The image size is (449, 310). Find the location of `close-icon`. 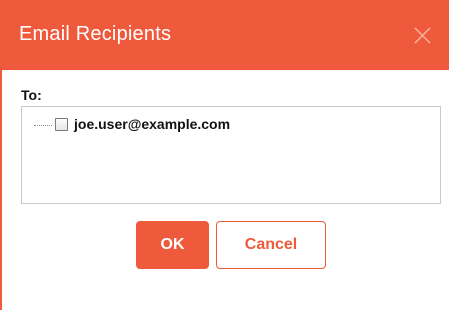

close-icon is located at coordinates (422, 35).